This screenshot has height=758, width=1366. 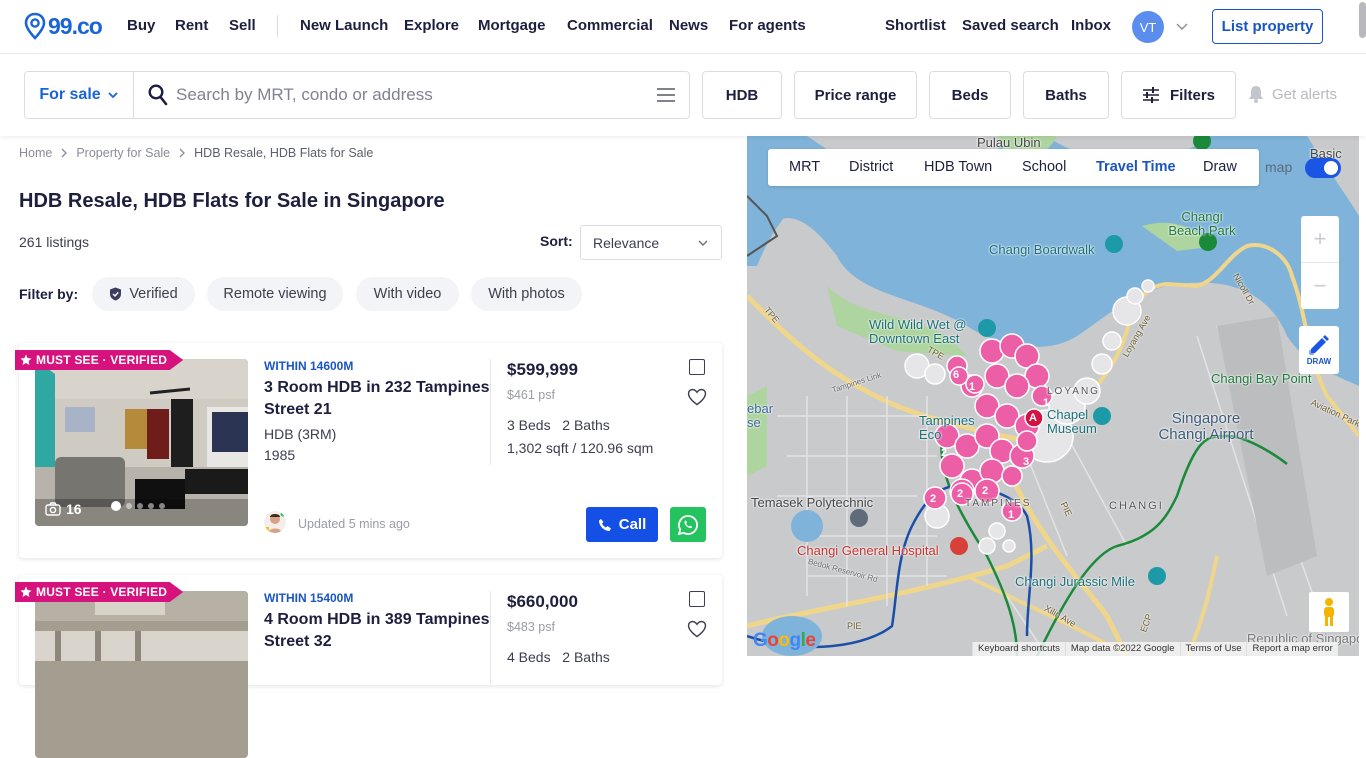 I want to click on breadcrumb-home: Home, so click(x=35, y=153).